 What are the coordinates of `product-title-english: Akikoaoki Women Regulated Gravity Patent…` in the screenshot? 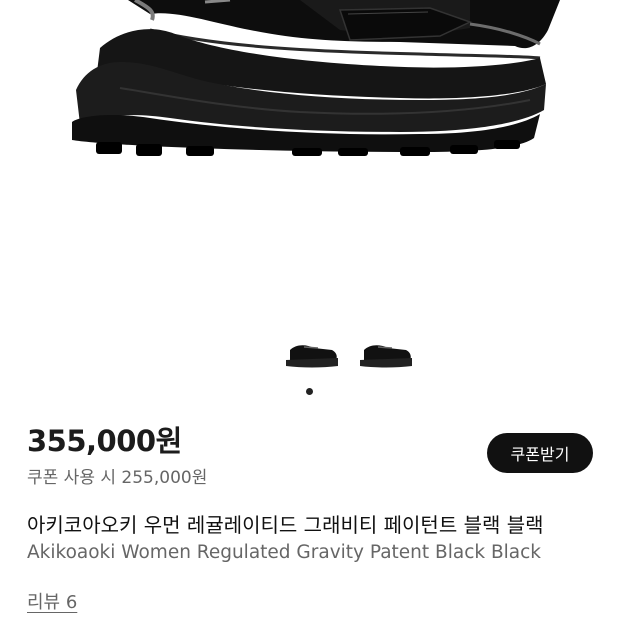 It's located at (284, 552).